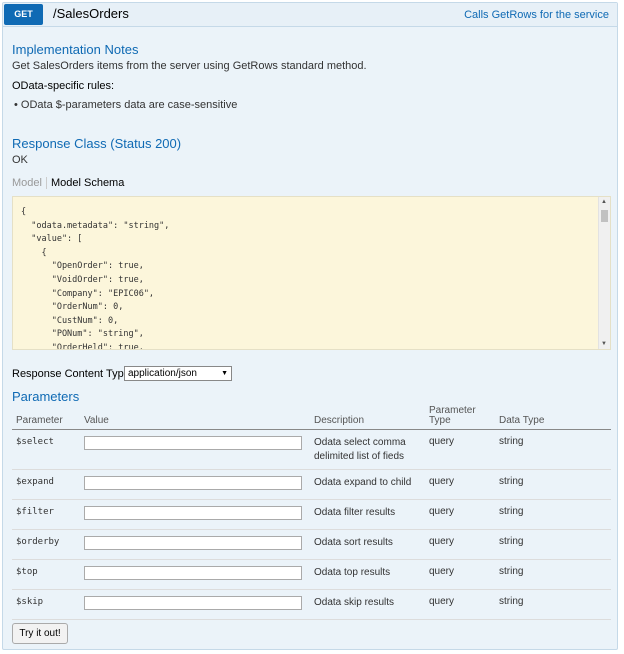 The width and height of the screenshot is (624, 654). Describe the element at coordinates (23, 14) in the screenshot. I see `http-method-badge: GET` at that location.